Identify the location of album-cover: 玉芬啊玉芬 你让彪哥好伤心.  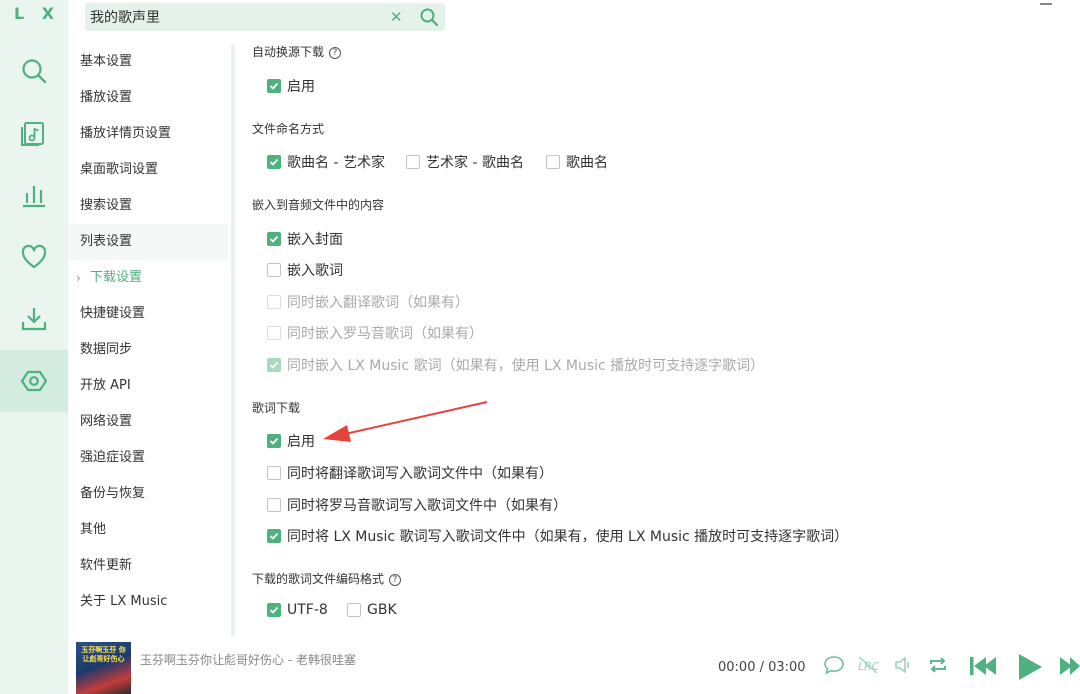
(103, 668).